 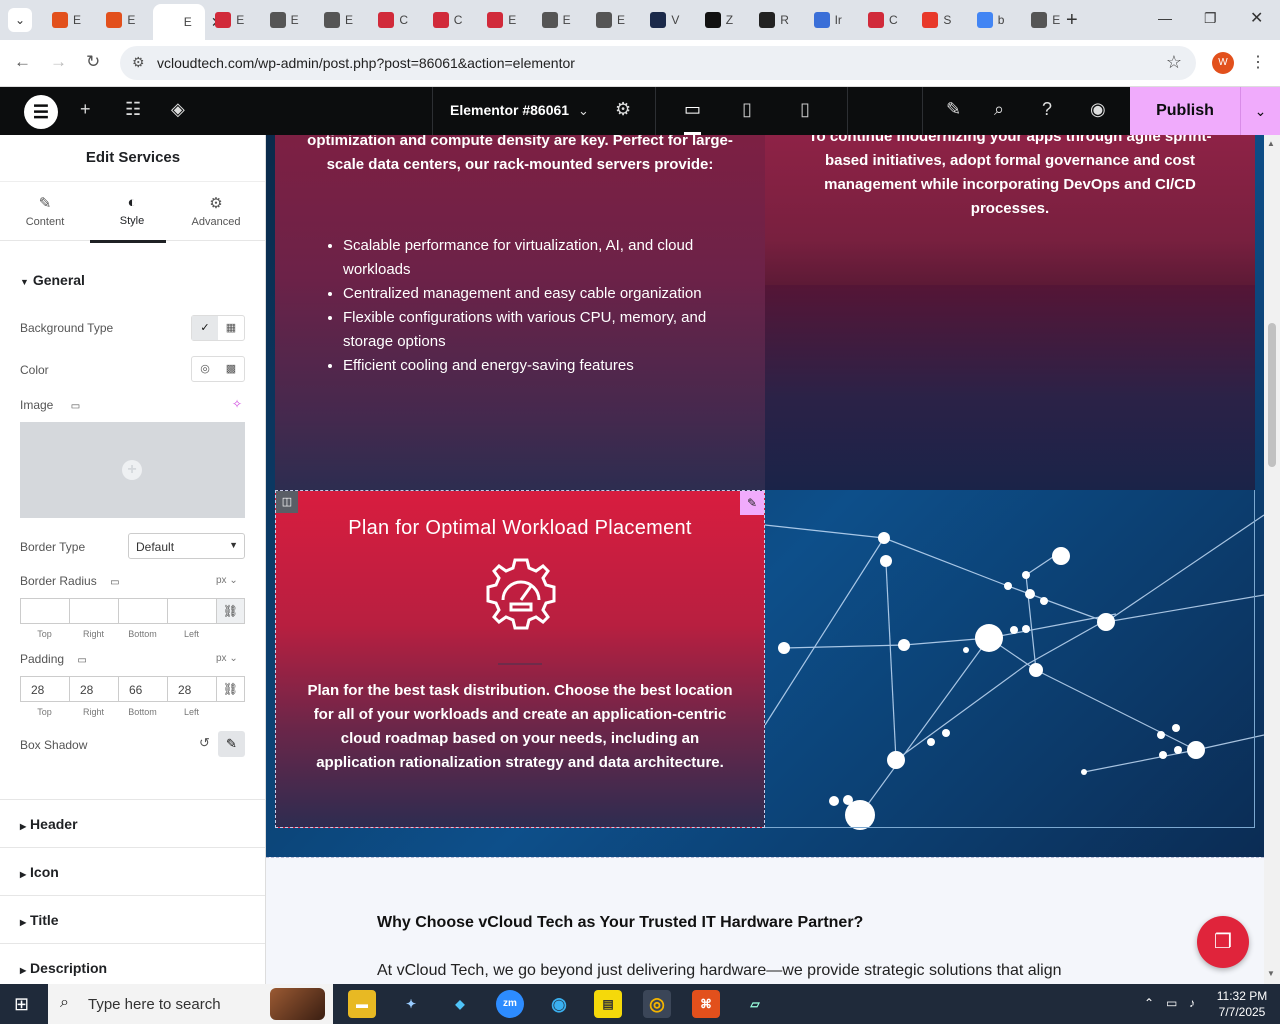 What do you see at coordinates (693, 117) in the screenshot?
I see `desktop-view-icon: ▭` at bounding box center [693, 117].